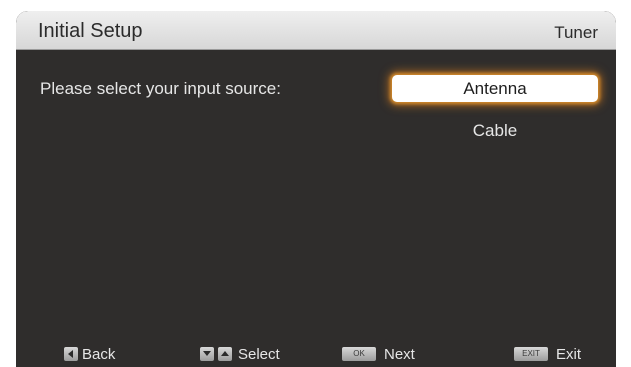 The width and height of the screenshot is (631, 367). What do you see at coordinates (259, 354) in the screenshot?
I see `select-label: Select` at bounding box center [259, 354].